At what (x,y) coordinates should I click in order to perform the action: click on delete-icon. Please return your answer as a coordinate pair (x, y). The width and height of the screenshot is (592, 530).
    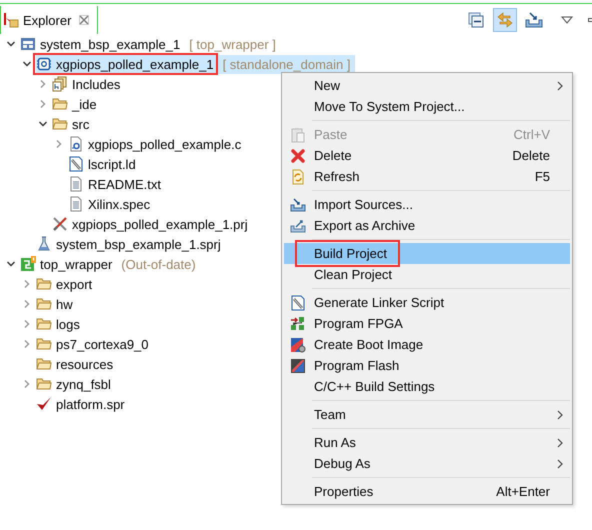
    Looking at the image, I should click on (298, 156).